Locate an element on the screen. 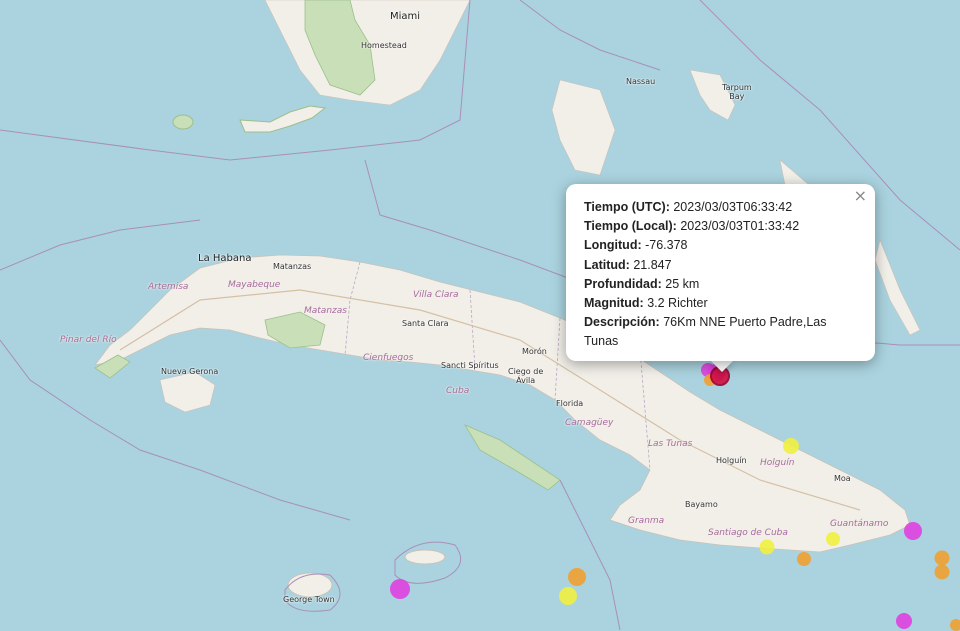 The height and width of the screenshot is (631, 960). label-la-habana: La Habana is located at coordinates (225, 258).